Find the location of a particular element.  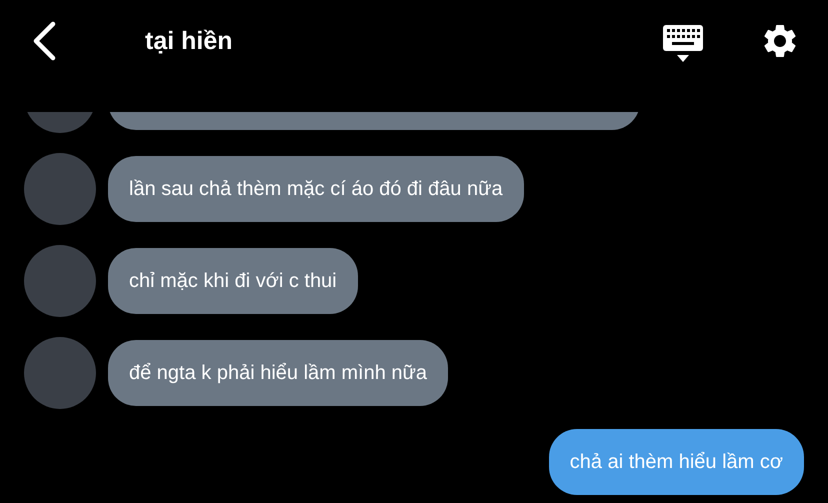

received-message-bubble: chỉ mặc khi đi với c thui is located at coordinates (233, 281).